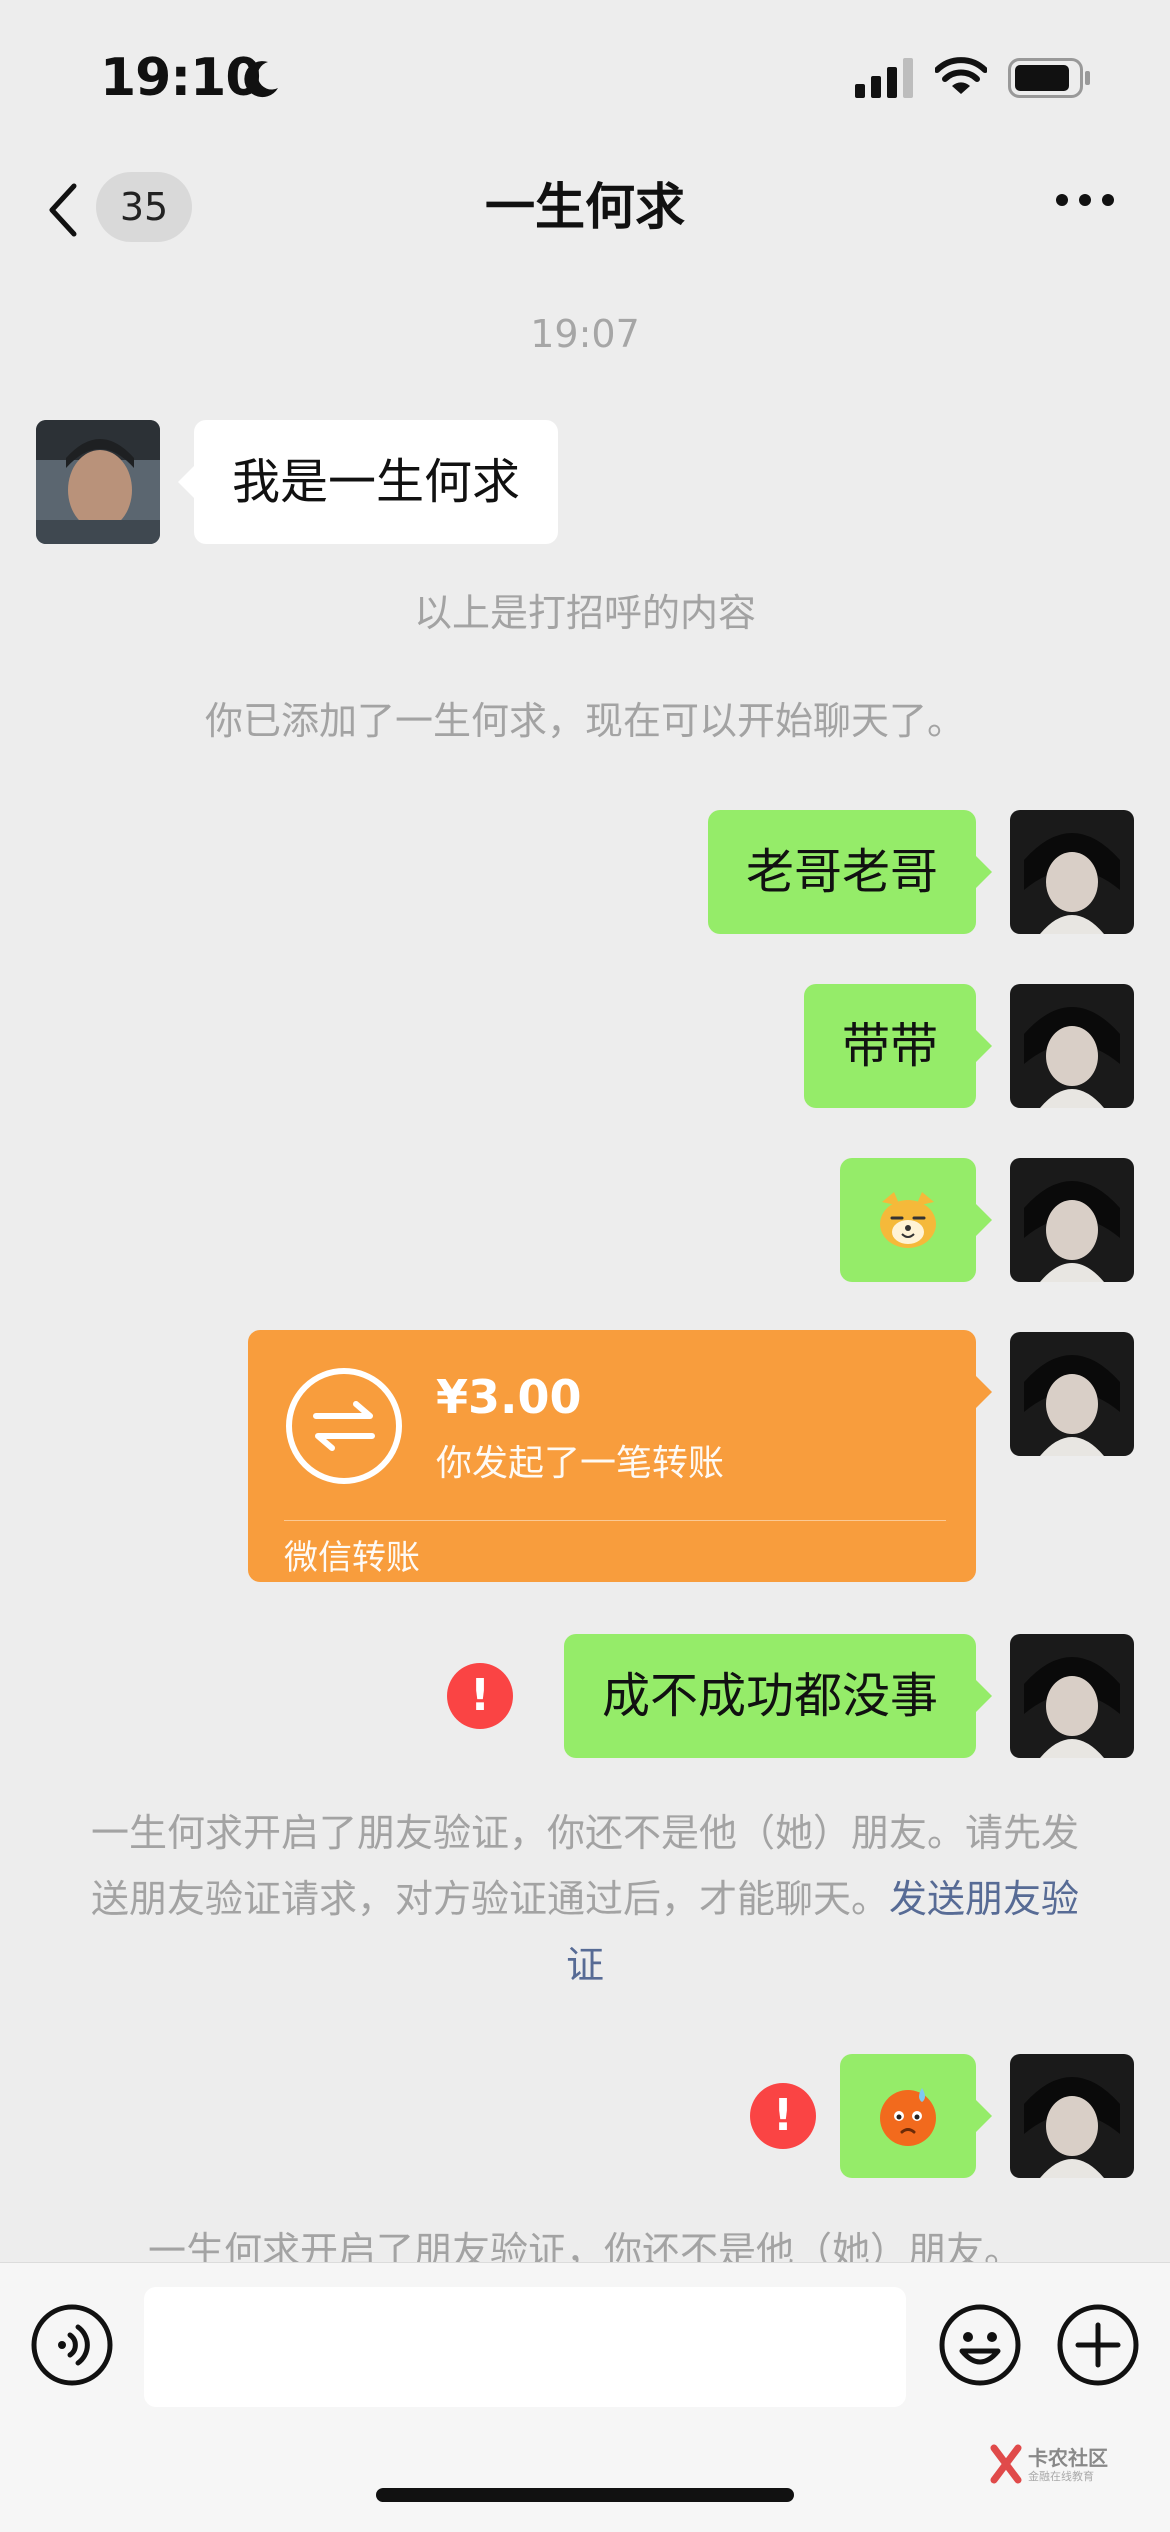 The width and height of the screenshot is (1170, 2532). Describe the element at coordinates (898, 1046) in the screenshot. I see `outgoing-message: 带带` at that location.